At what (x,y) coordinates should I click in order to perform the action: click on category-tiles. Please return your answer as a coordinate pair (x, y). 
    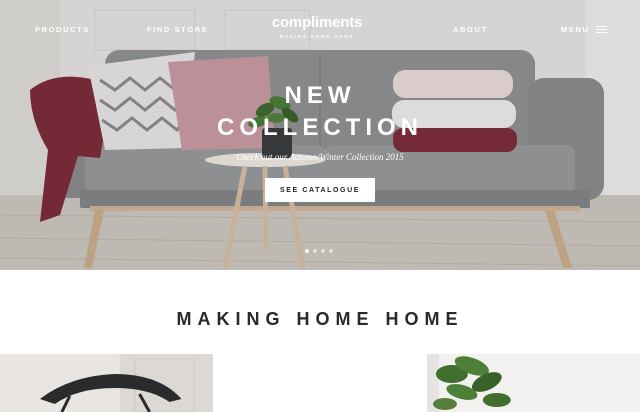
    Looking at the image, I should click on (320, 383).